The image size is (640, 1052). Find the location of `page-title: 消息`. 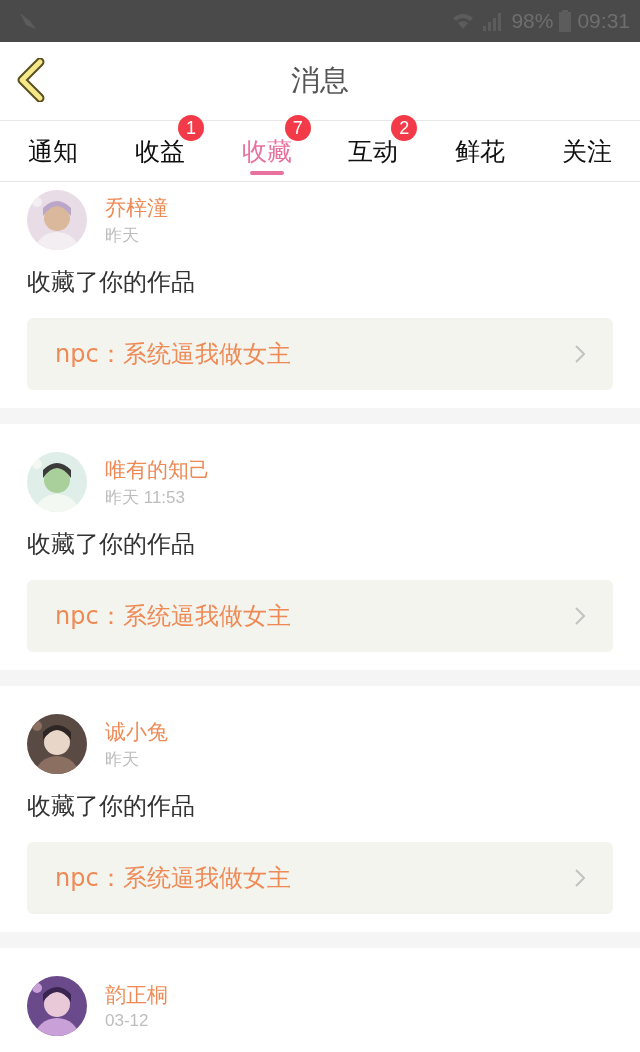

page-title: 消息 is located at coordinates (320, 80).